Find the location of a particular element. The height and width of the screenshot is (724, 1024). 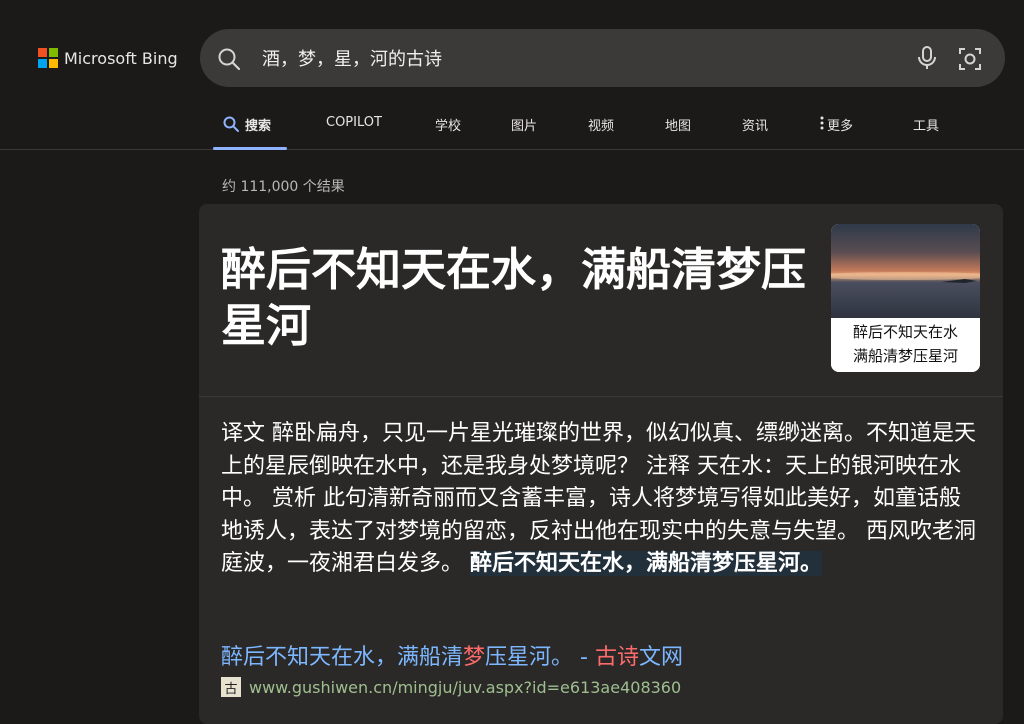

thumbnail-line: 醉后不知天在水 is located at coordinates (905, 332).